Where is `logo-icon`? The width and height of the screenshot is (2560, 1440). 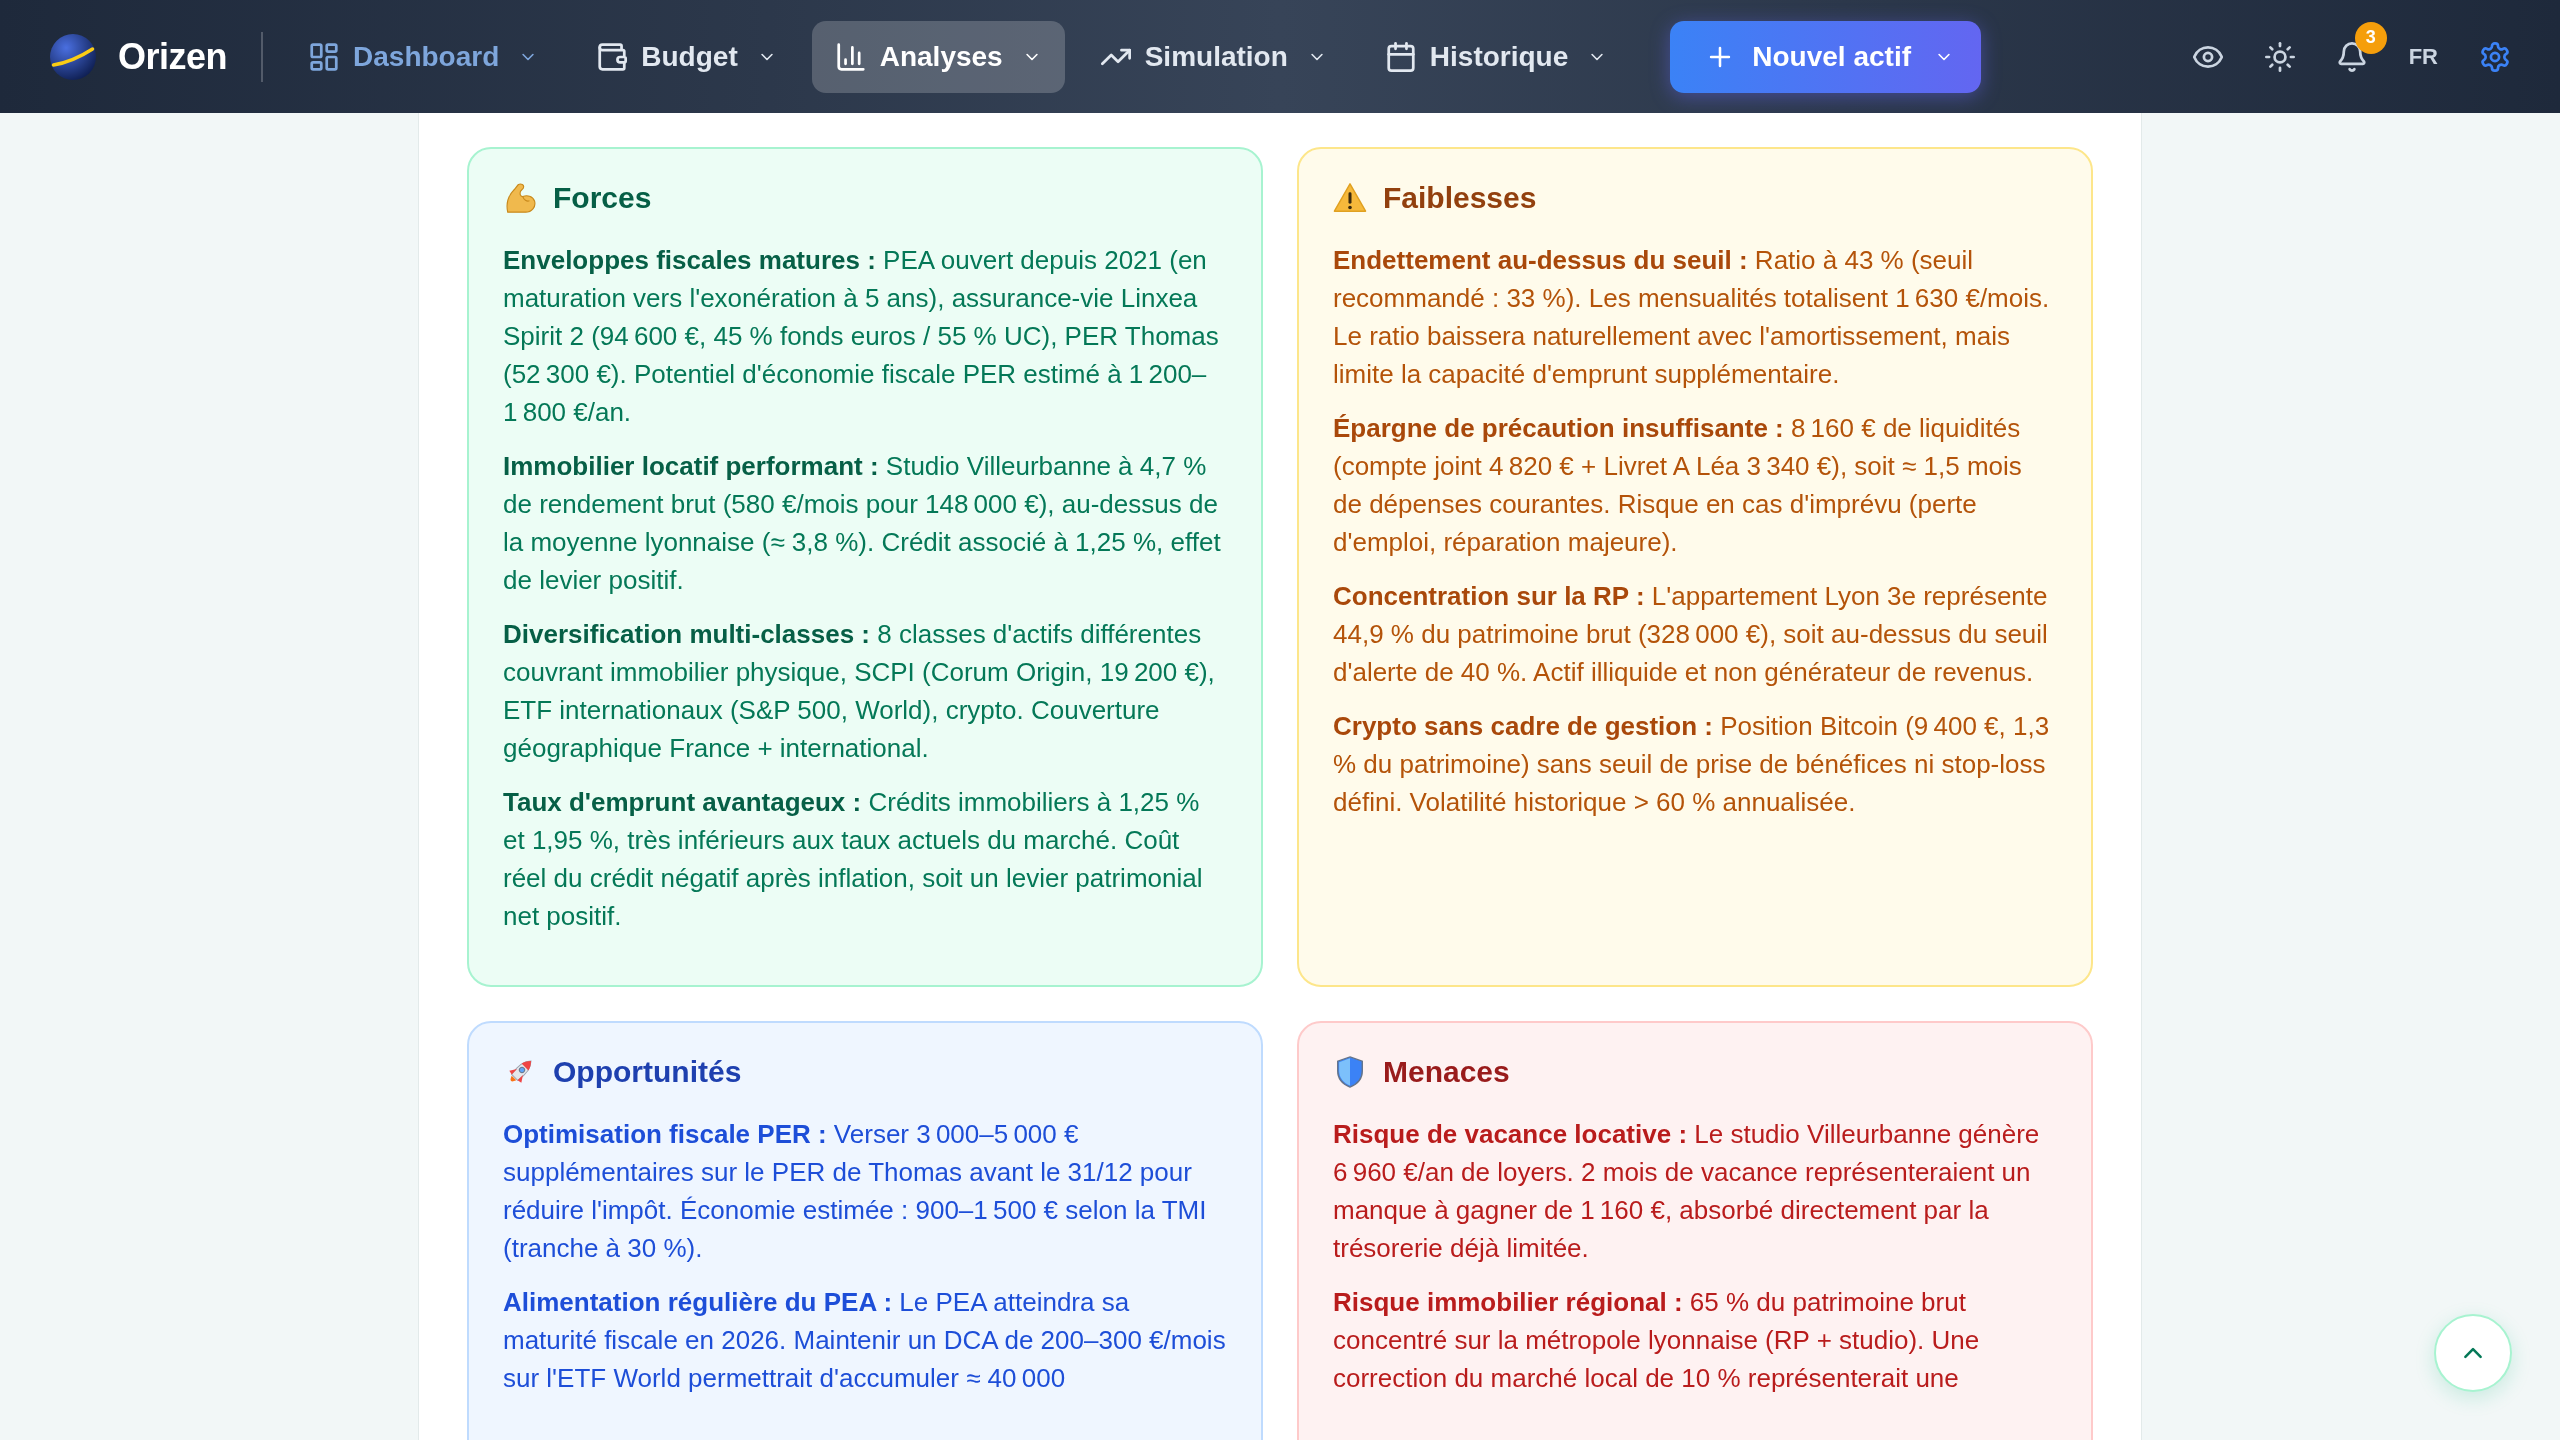
logo-icon is located at coordinates (73, 56).